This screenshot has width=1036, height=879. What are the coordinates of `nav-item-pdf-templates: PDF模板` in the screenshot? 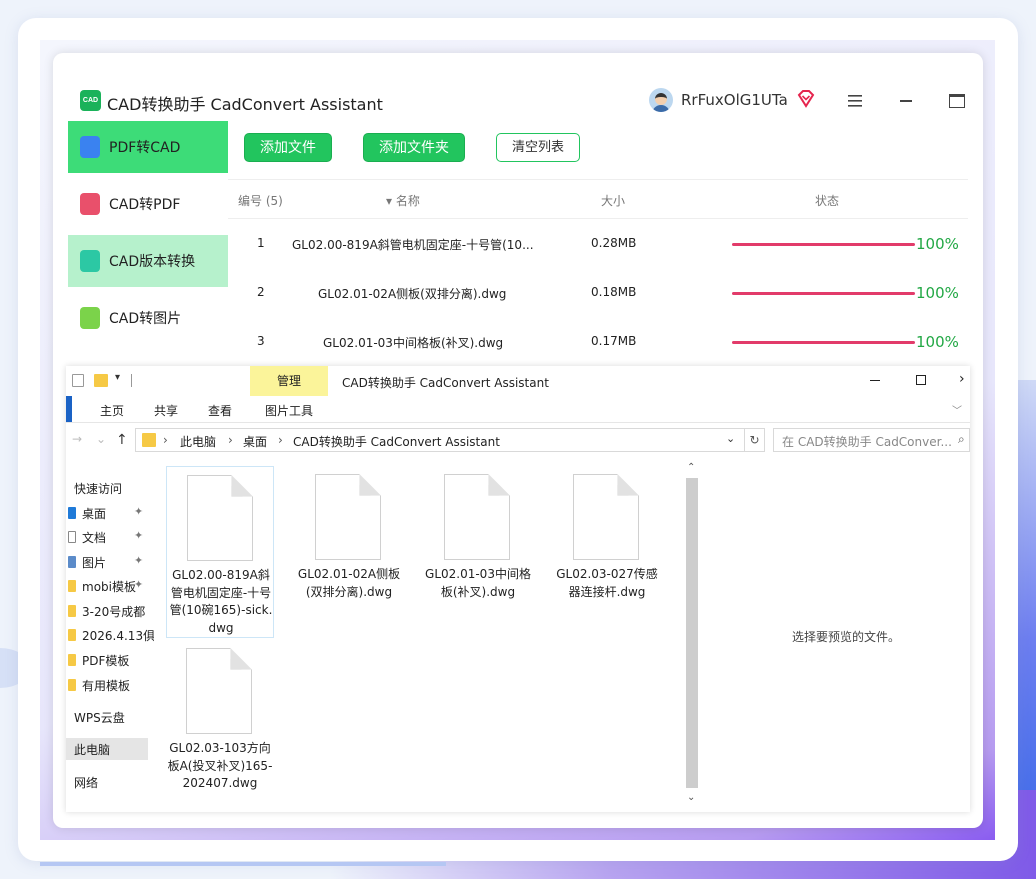 It's located at (110, 660).